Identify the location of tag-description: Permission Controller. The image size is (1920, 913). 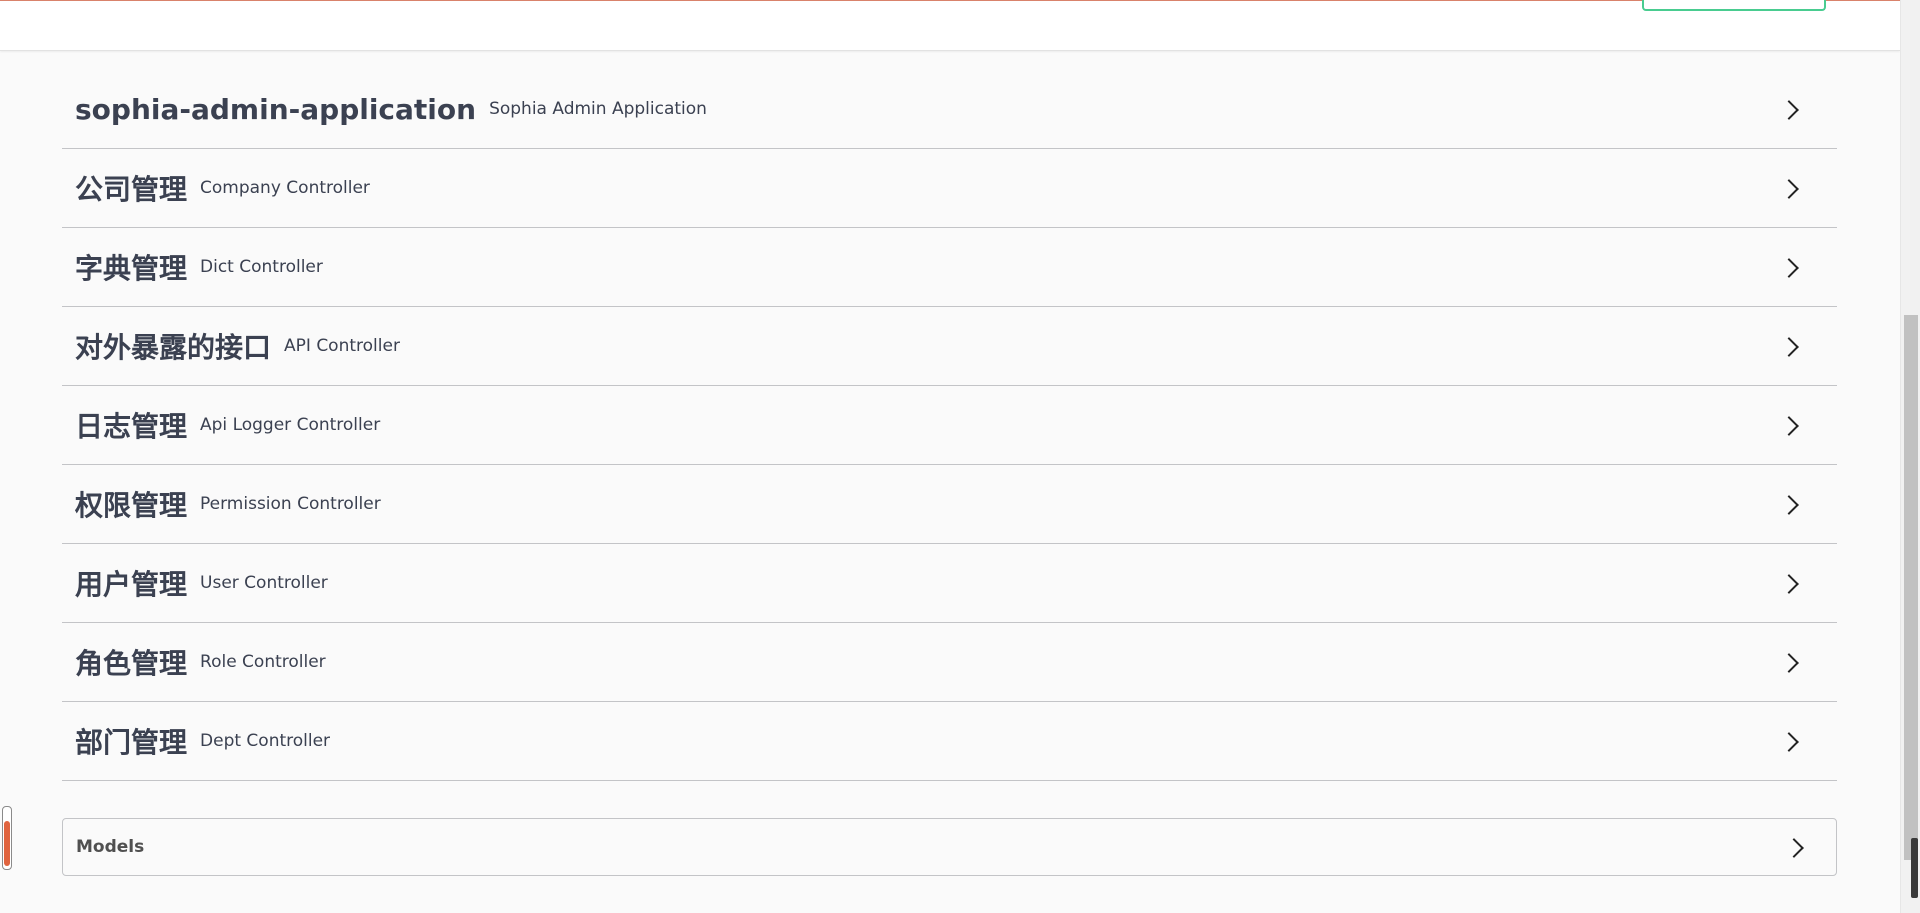
(290, 504).